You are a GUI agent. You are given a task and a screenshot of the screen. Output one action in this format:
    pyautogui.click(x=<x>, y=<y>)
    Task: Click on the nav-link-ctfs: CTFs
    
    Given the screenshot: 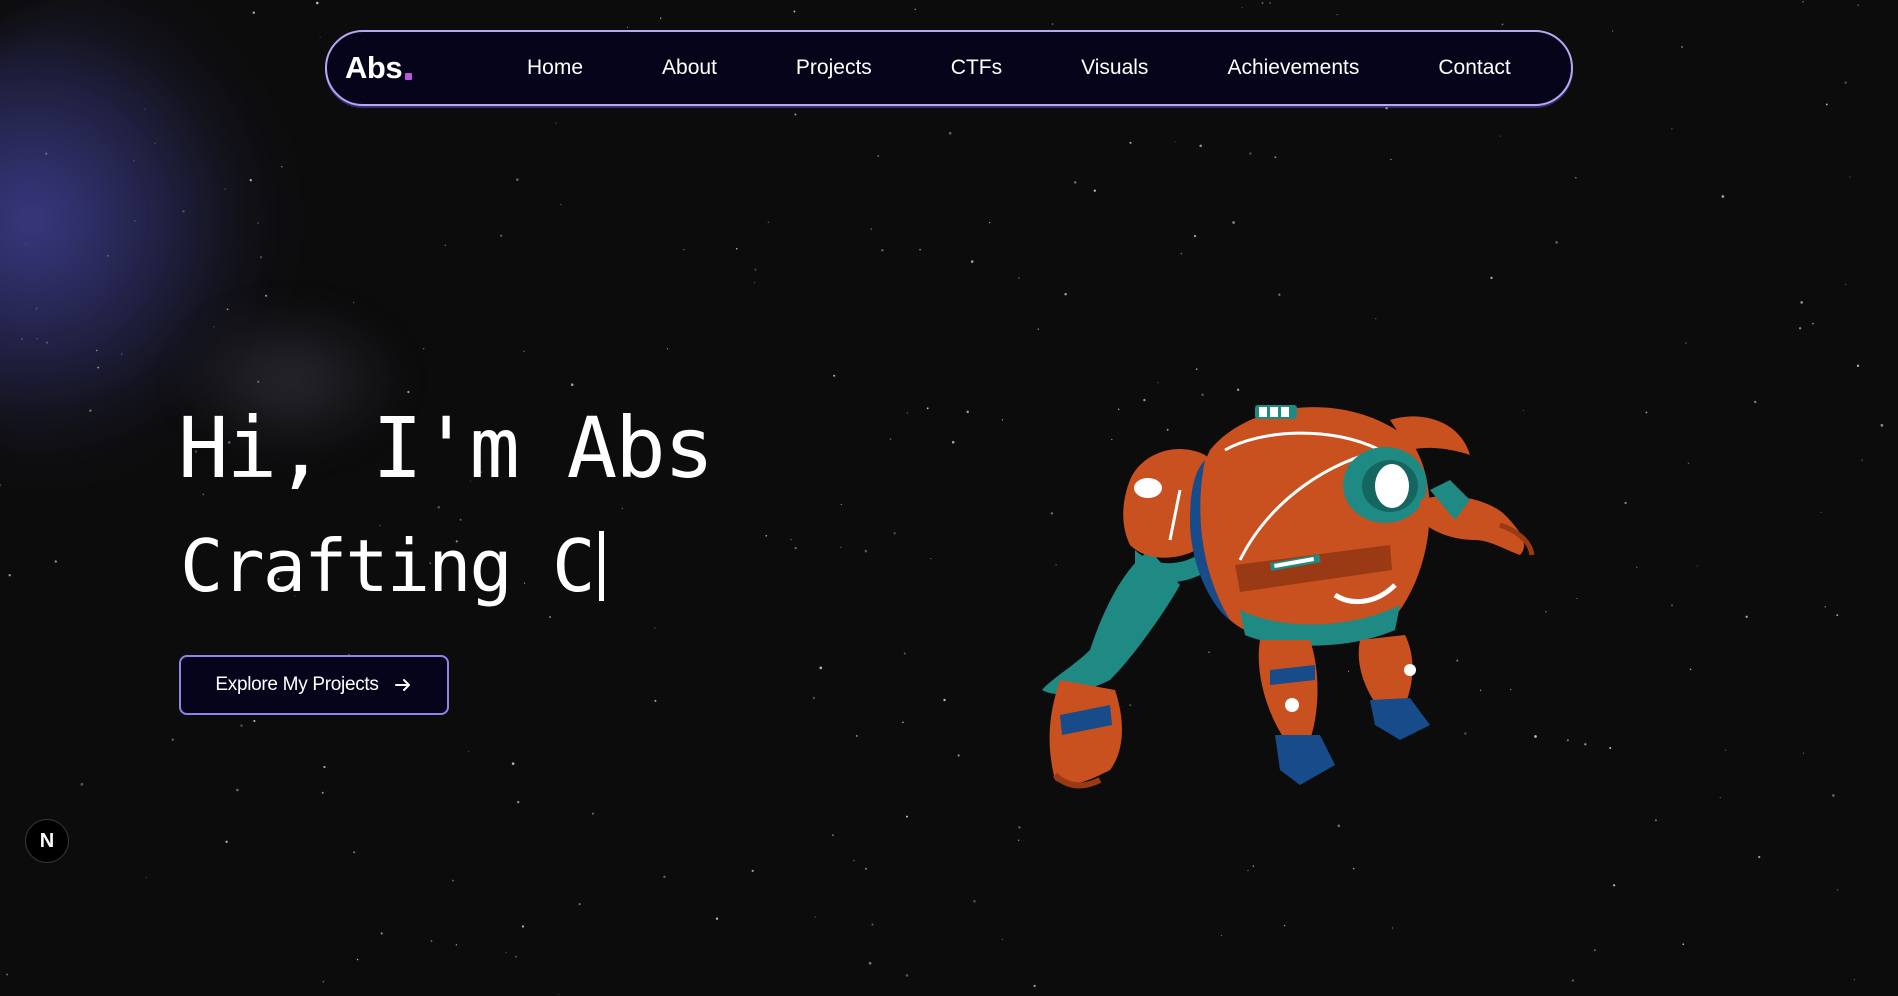 What is the action you would take?
    pyautogui.click(x=976, y=68)
    